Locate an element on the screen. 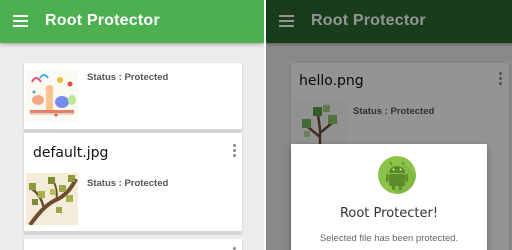 The width and height of the screenshot is (512, 250). file-name: default.jpg is located at coordinates (71, 153).